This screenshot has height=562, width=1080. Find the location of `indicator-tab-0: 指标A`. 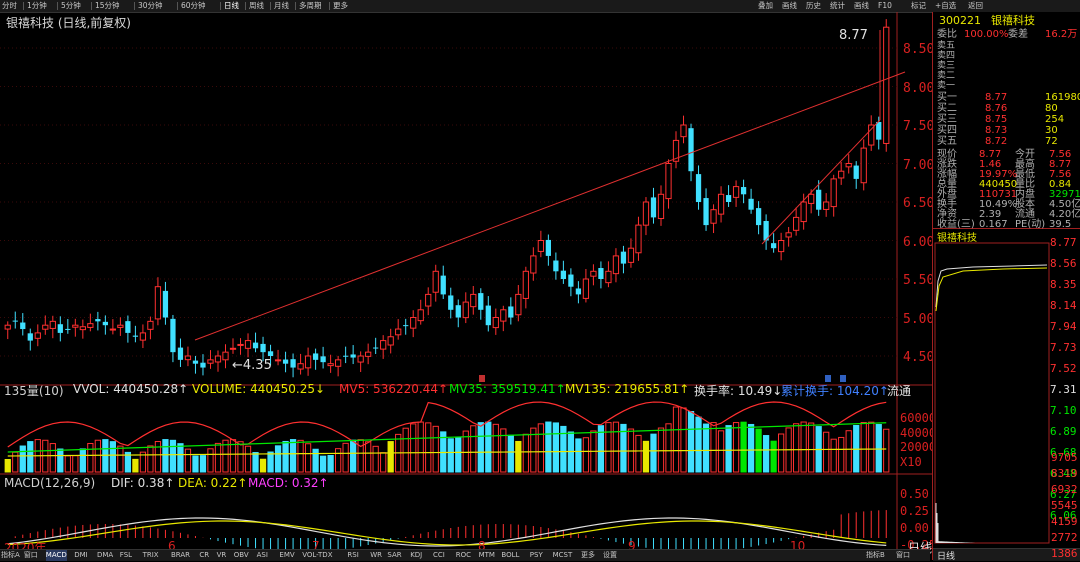

indicator-tab-0: 指标A is located at coordinates (10, 555).